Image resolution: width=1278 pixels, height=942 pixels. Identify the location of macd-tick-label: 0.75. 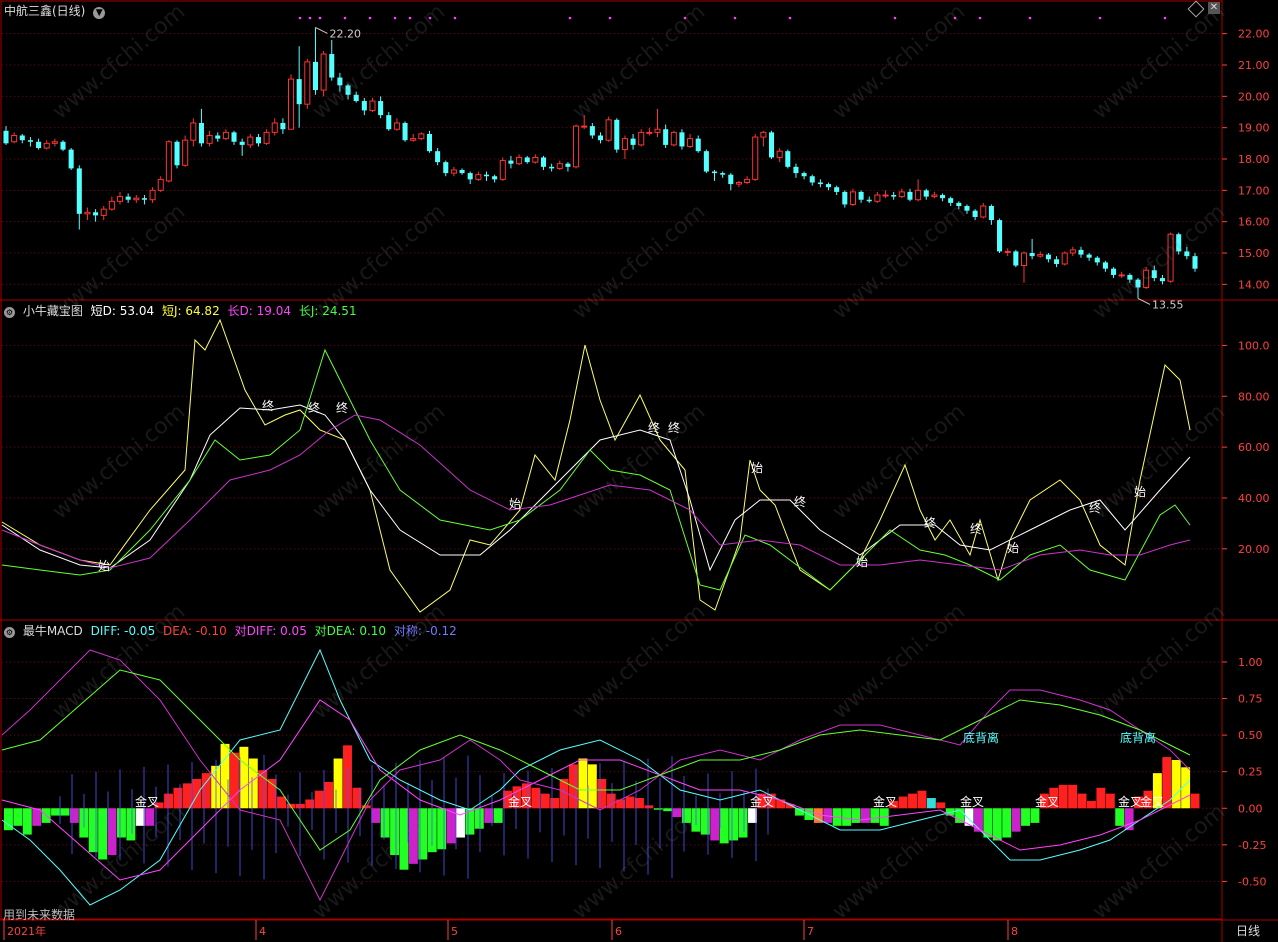
(1250, 699).